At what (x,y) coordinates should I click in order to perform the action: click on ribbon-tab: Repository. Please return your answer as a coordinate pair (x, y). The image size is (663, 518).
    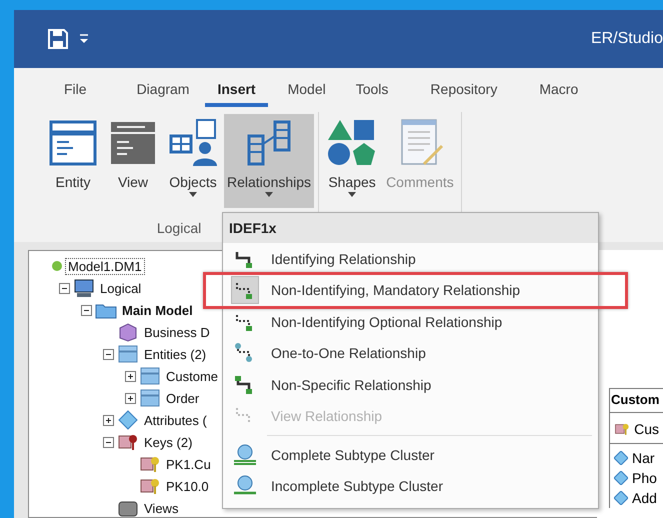
    Looking at the image, I should click on (464, 90).